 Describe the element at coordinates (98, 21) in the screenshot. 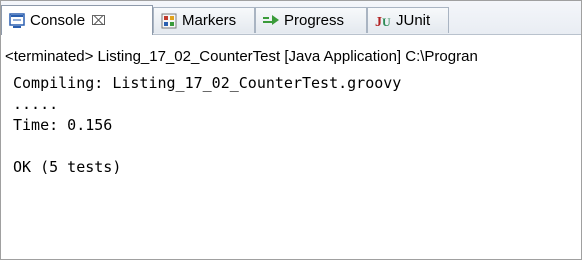

I see `close-icon: ⌧` at that location.